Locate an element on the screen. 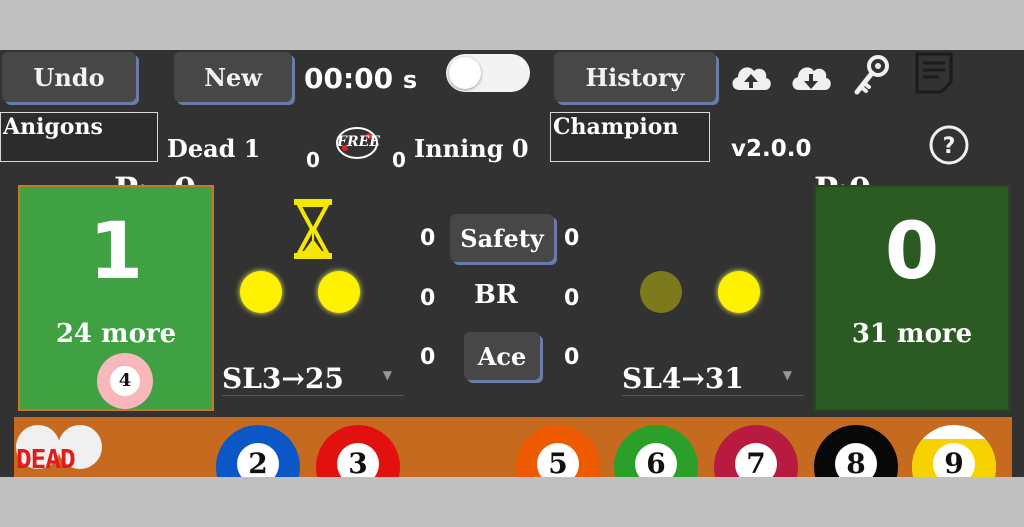 The width and height of the screenshot is (1024, 527). player2-skill-select: SL4→31 ▼ is located at coordinates (713, 379).